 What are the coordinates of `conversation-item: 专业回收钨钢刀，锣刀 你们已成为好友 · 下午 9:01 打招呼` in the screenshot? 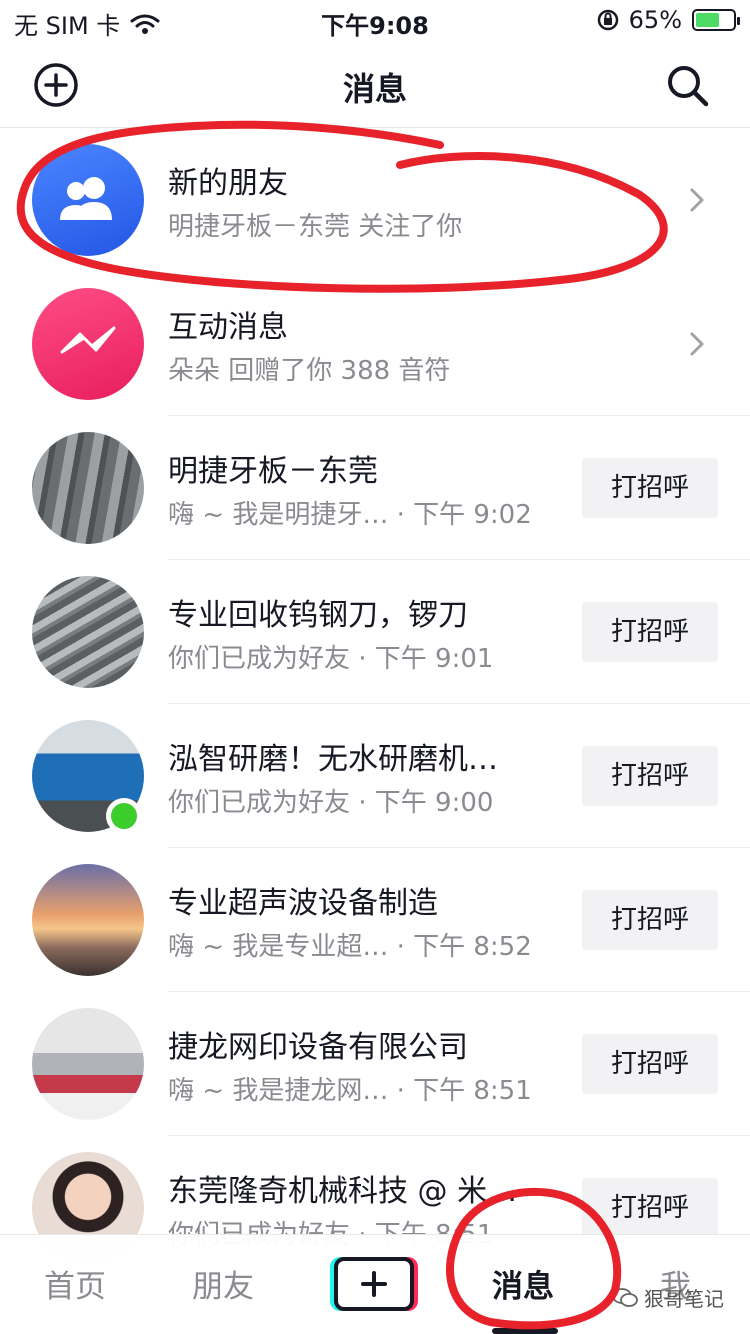 It's located at (375, 632).